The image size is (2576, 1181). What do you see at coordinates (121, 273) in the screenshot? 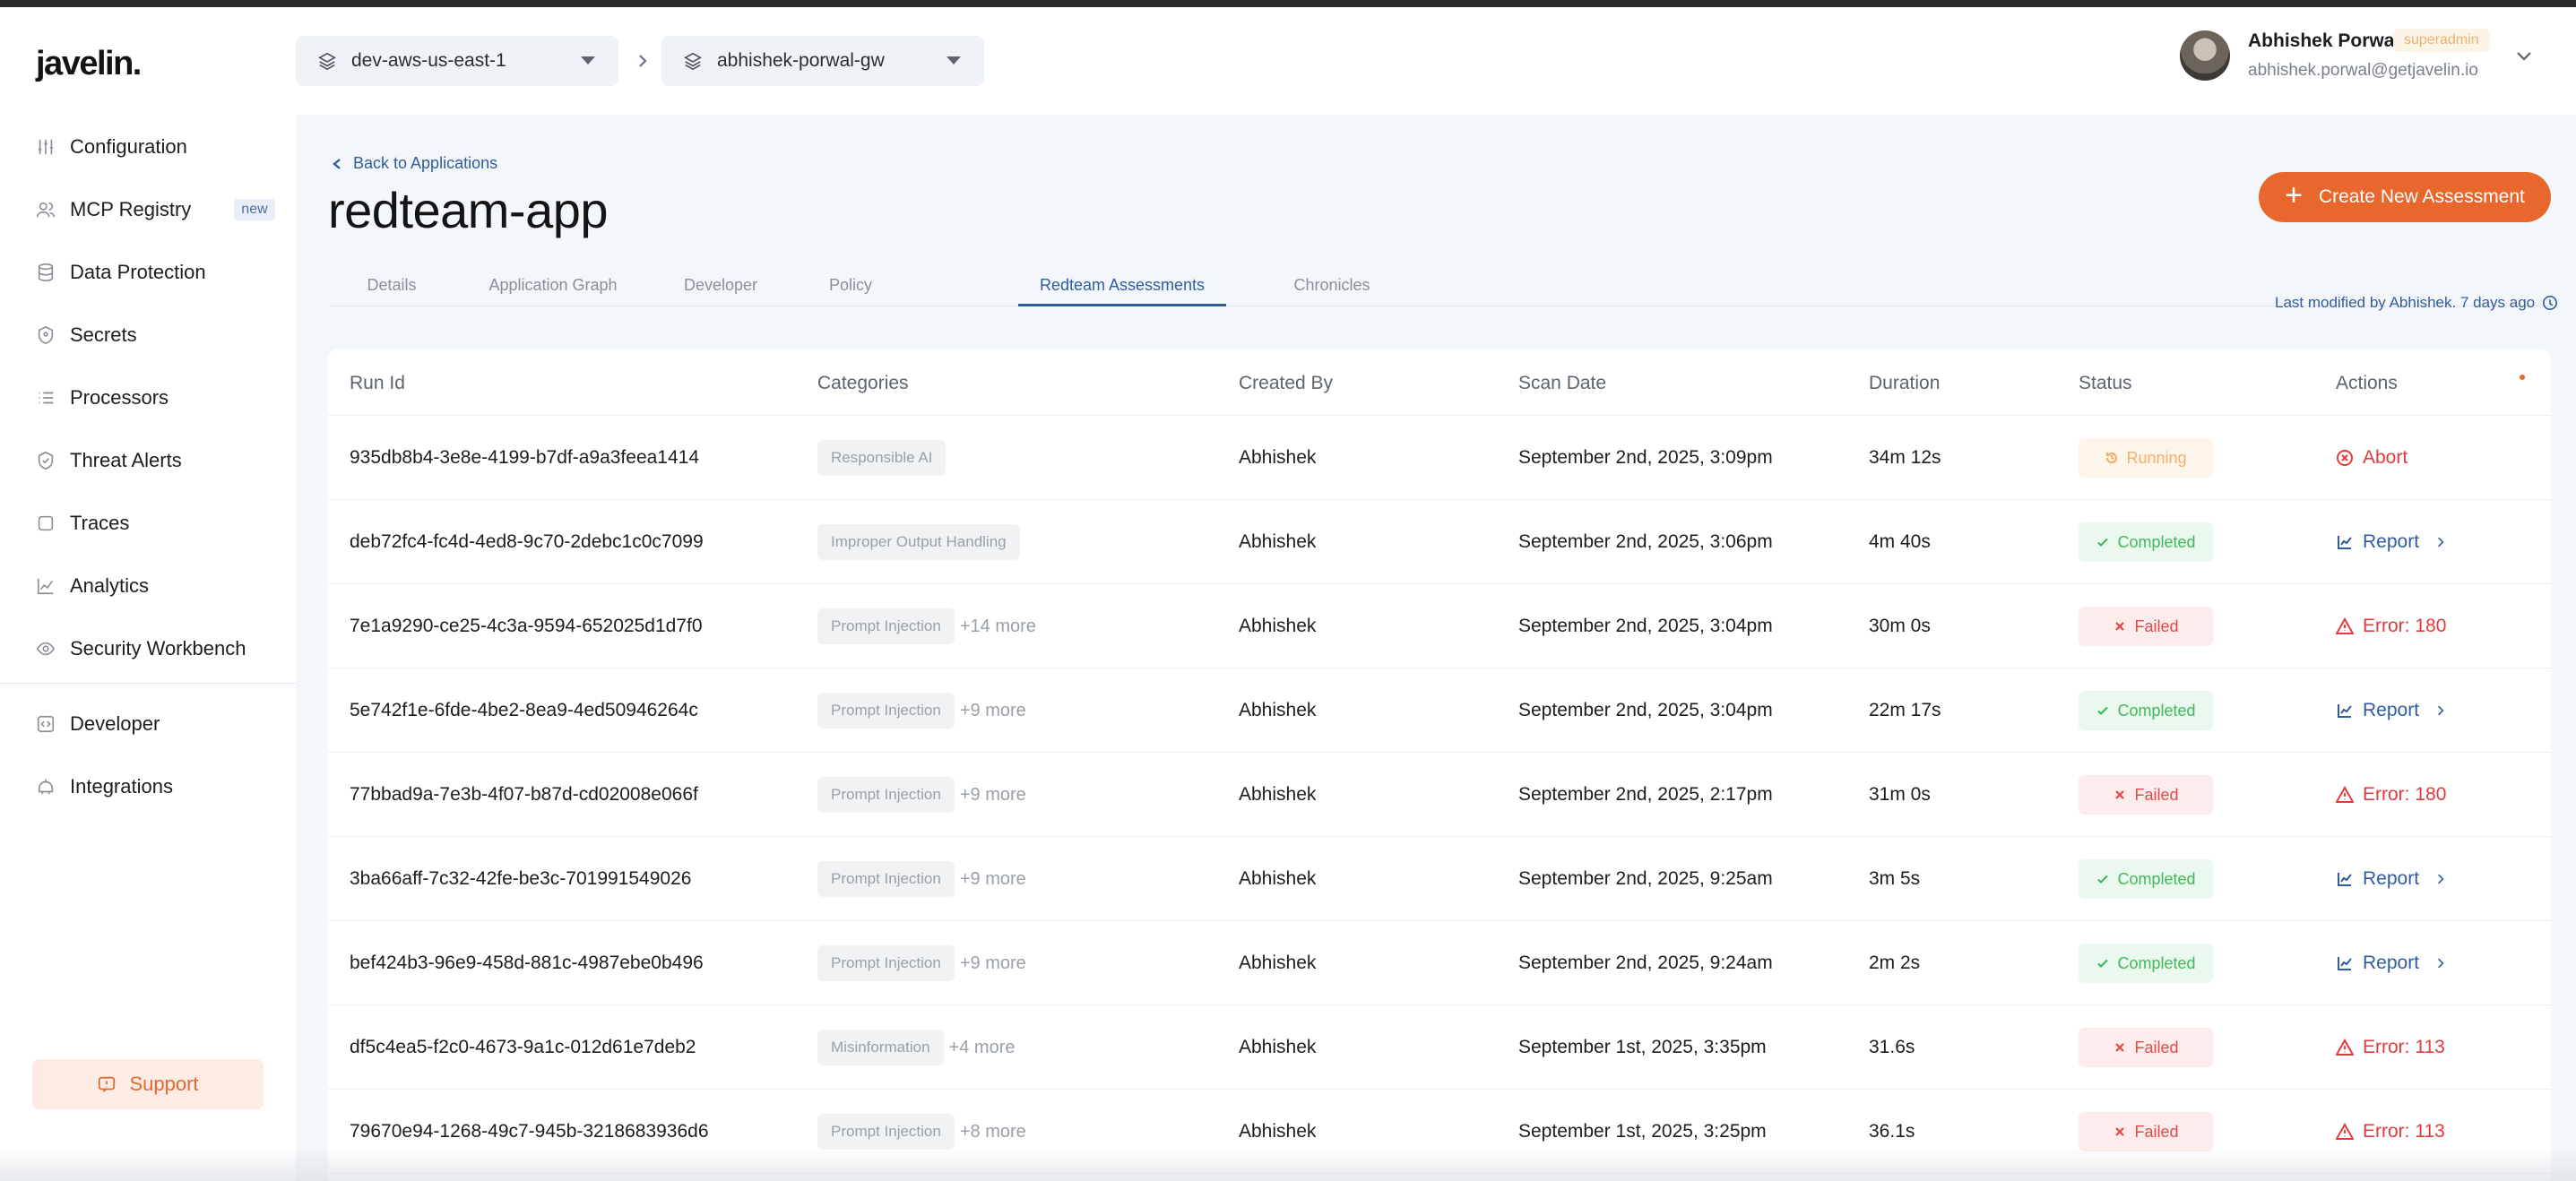
I see `sidebar-item-data-protection: Data Protection` at bounding box center [121, 273].